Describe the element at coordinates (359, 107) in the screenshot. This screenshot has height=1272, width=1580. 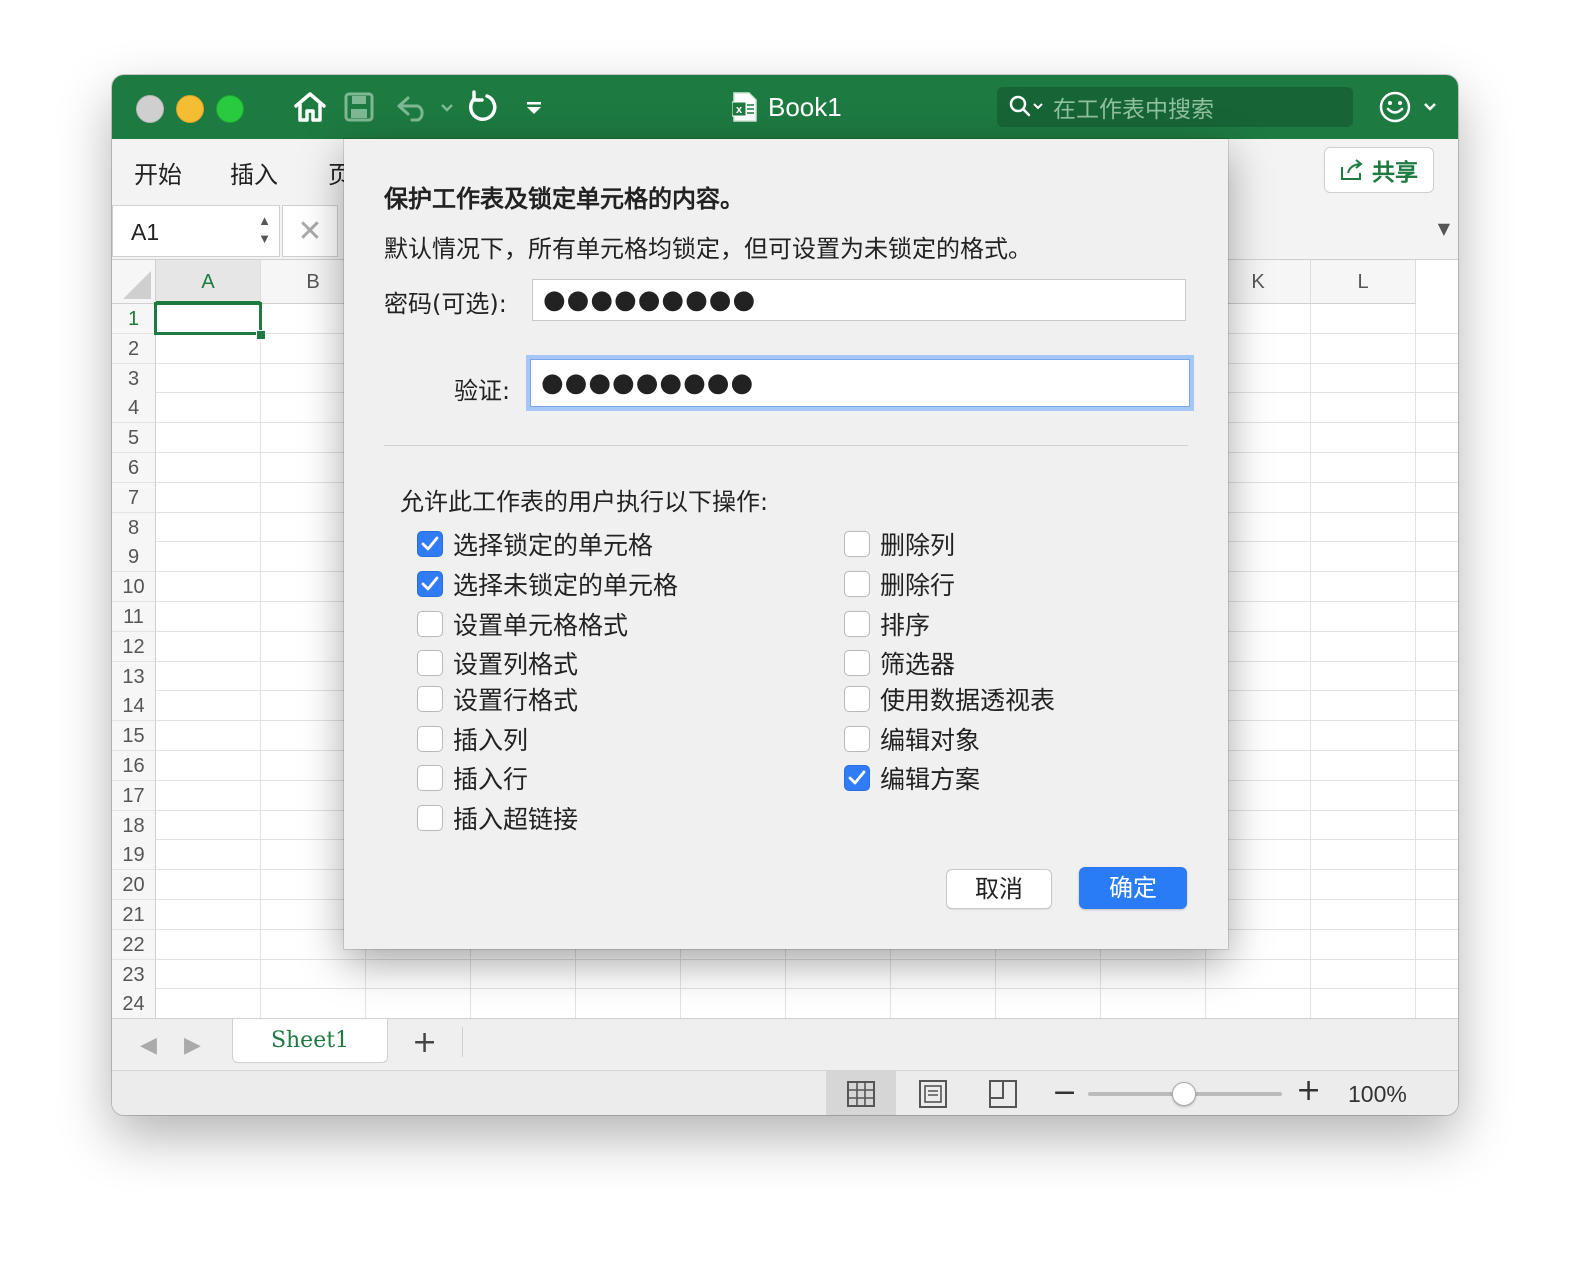
I see `save-icon` at that location.